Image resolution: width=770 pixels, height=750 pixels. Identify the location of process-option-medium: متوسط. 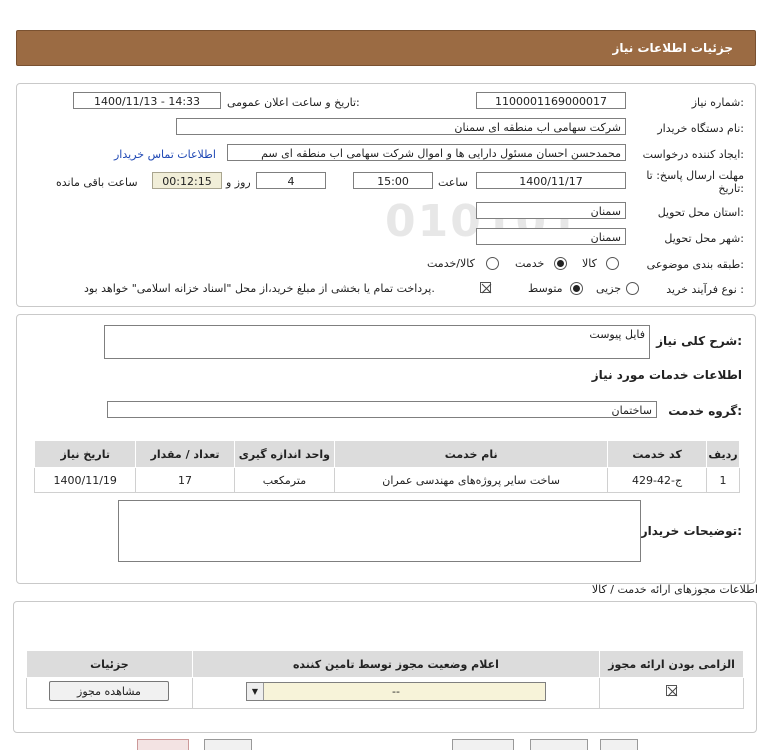
(545, 288).